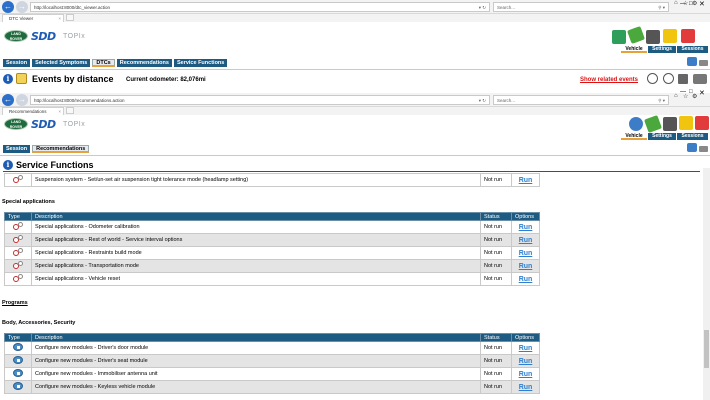 The height and width of the screenshot is (400, 710). Describe the element at coordinates (683, 79) in the screenshot. I see `list-icon` at that location.